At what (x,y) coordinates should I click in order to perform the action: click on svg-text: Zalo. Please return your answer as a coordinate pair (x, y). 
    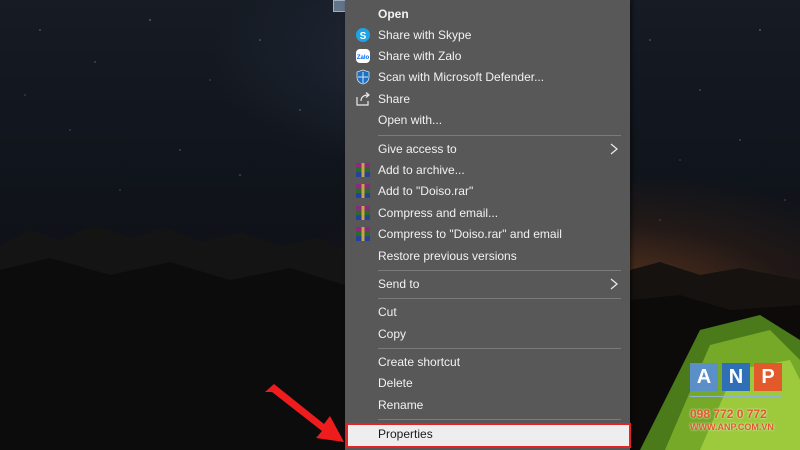
    Looking at the image, I should click on (363, 58).